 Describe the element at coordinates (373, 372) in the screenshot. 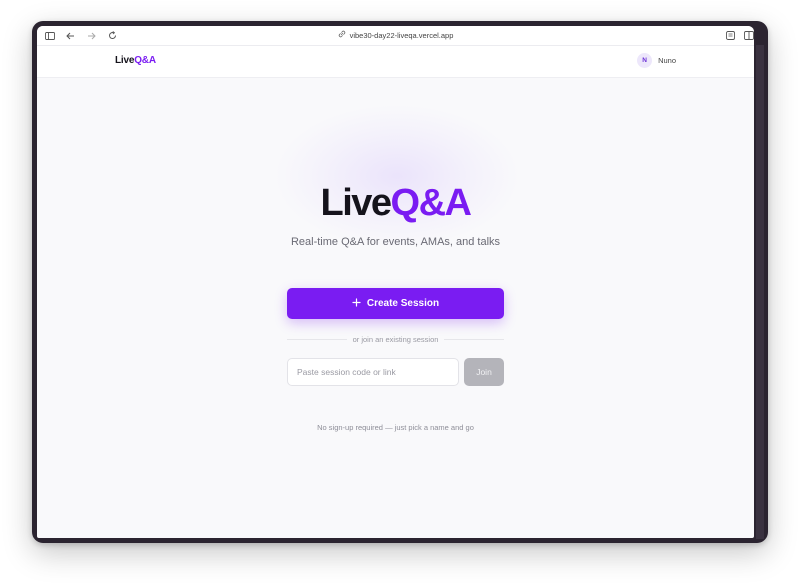

I see `session-code-input` at that location.